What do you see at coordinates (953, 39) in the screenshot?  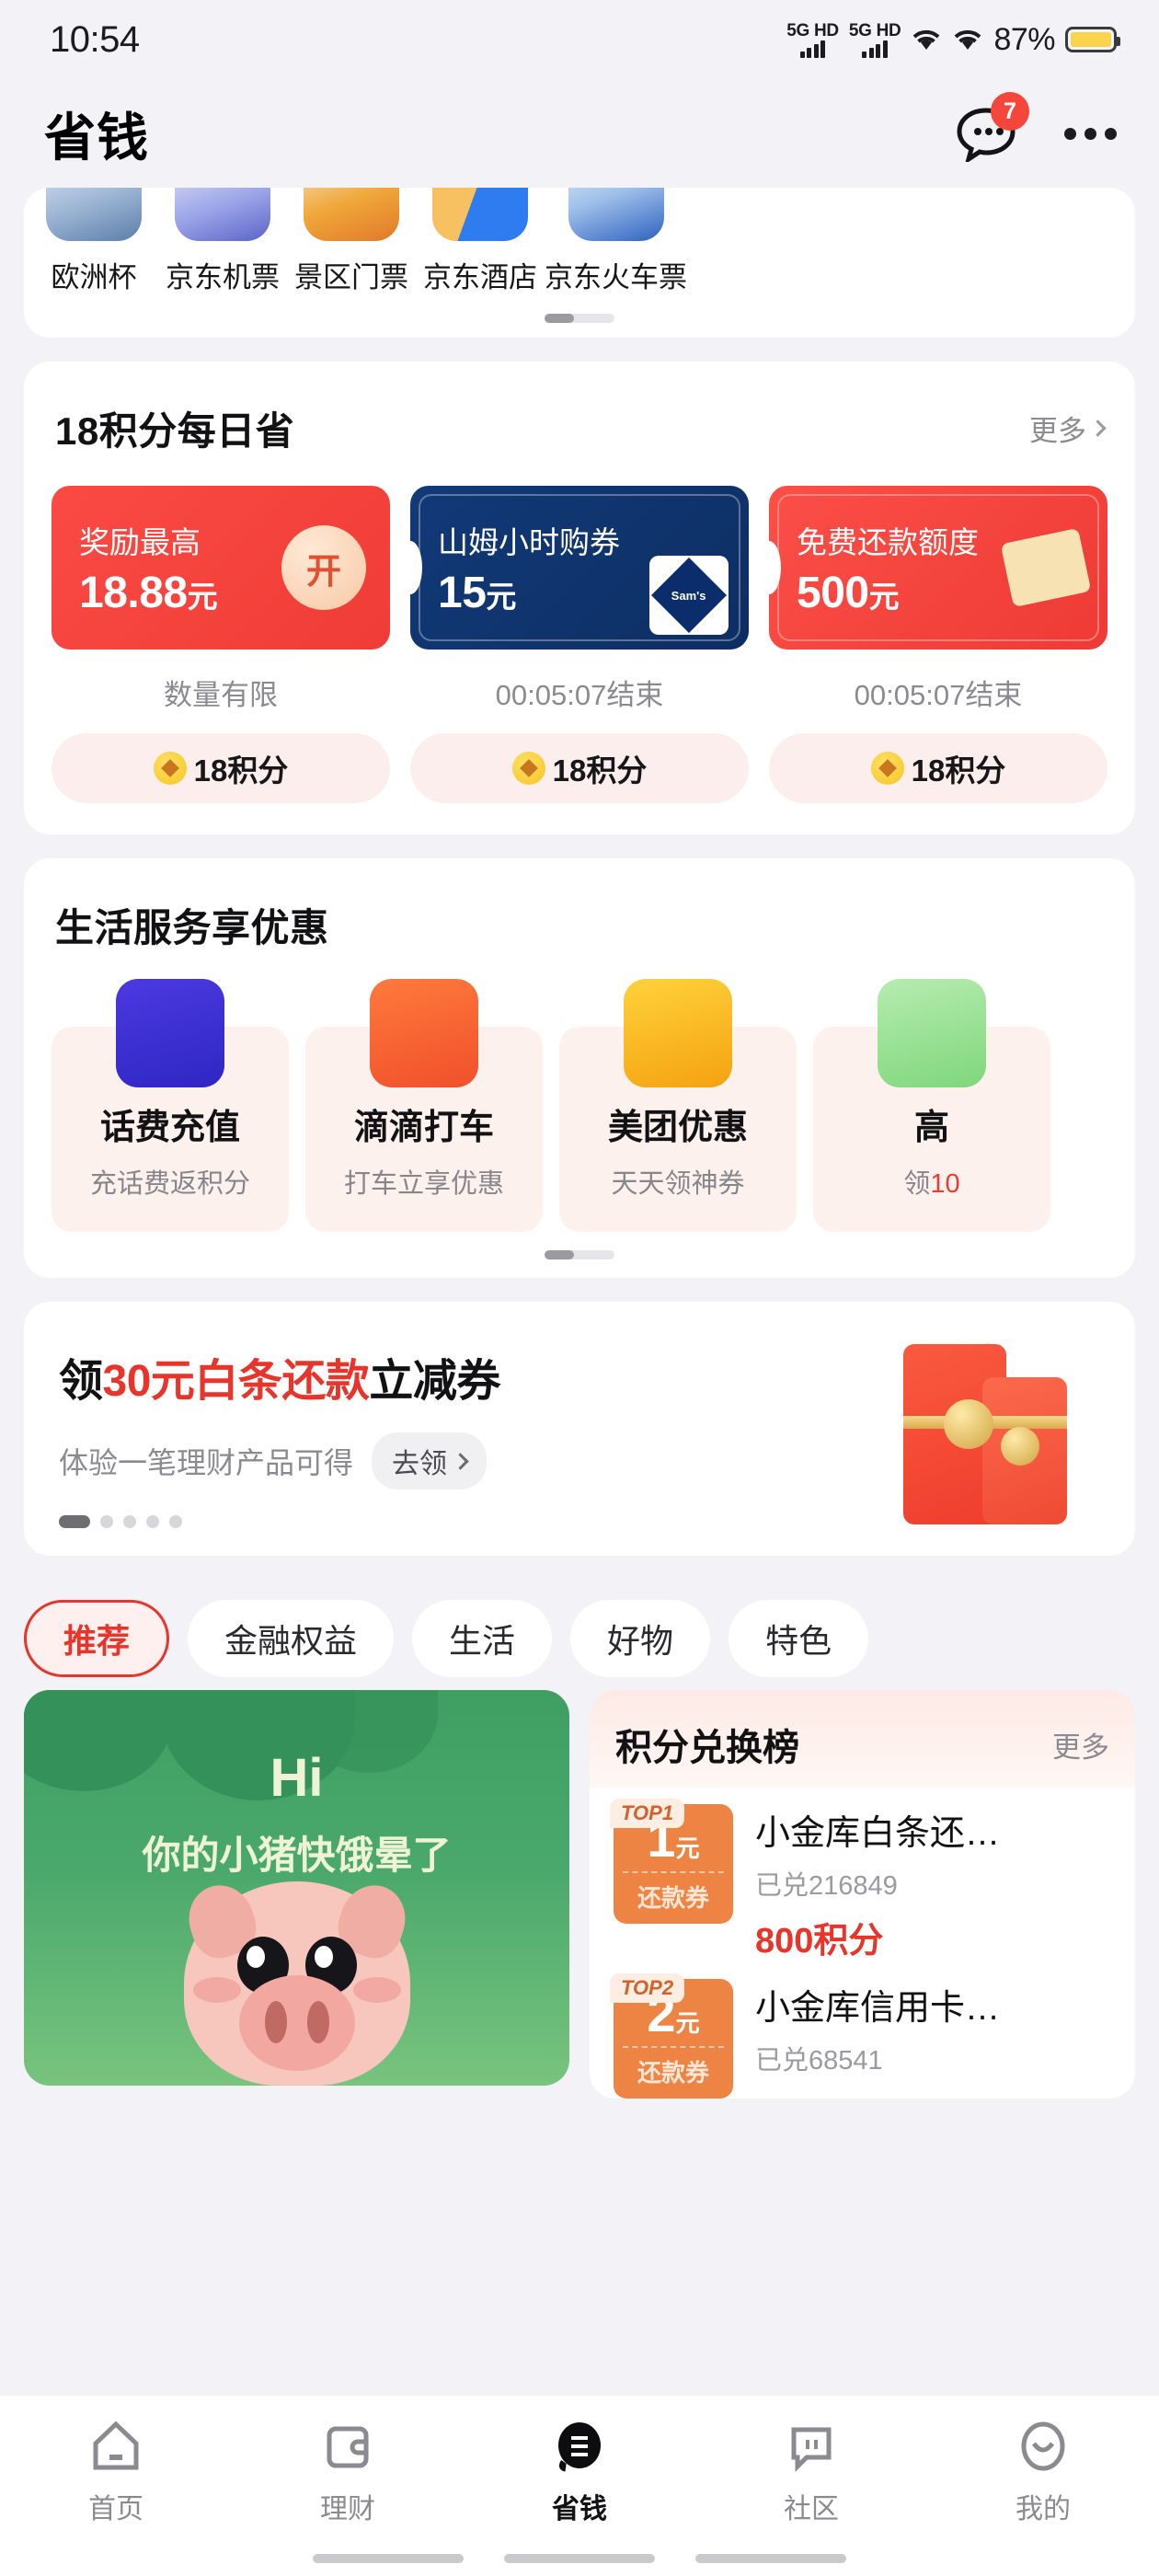 I see `status-bar-indicators: 5G HD 5G HD 87%` at bounding box center [953, 39].